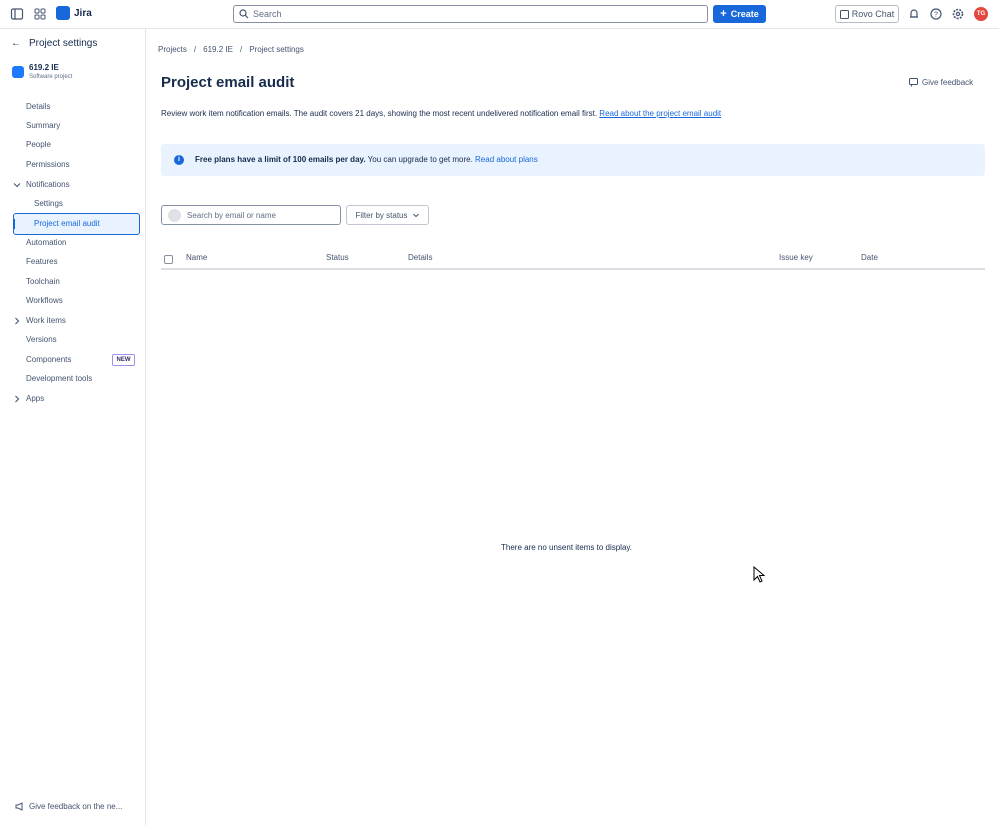 This screenshot has height=825, width=999. Describe the element at coordinates (723, 14) in the screenshot. I see `plus-icon: +` at that location.